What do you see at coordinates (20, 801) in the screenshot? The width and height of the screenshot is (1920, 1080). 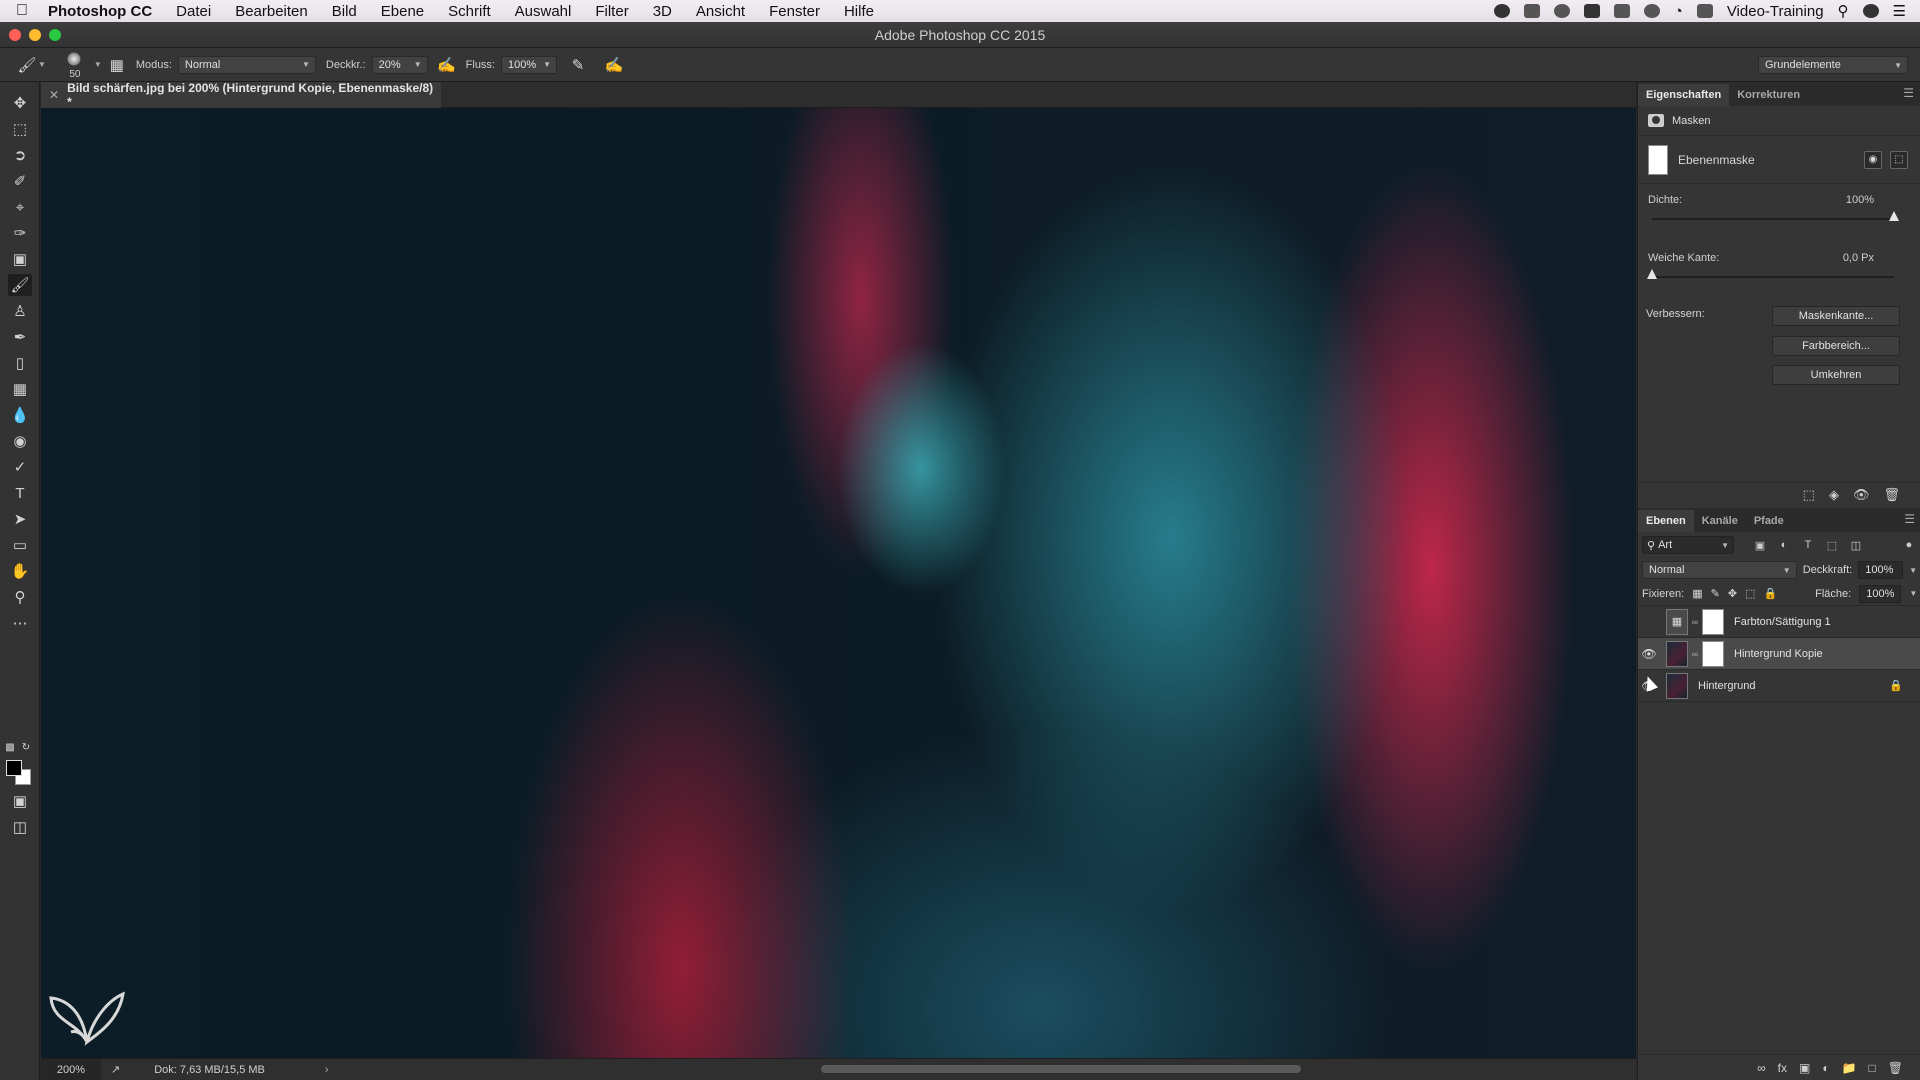 I see `quick-mask-icon: ▣` at bounding box center [20, 801].